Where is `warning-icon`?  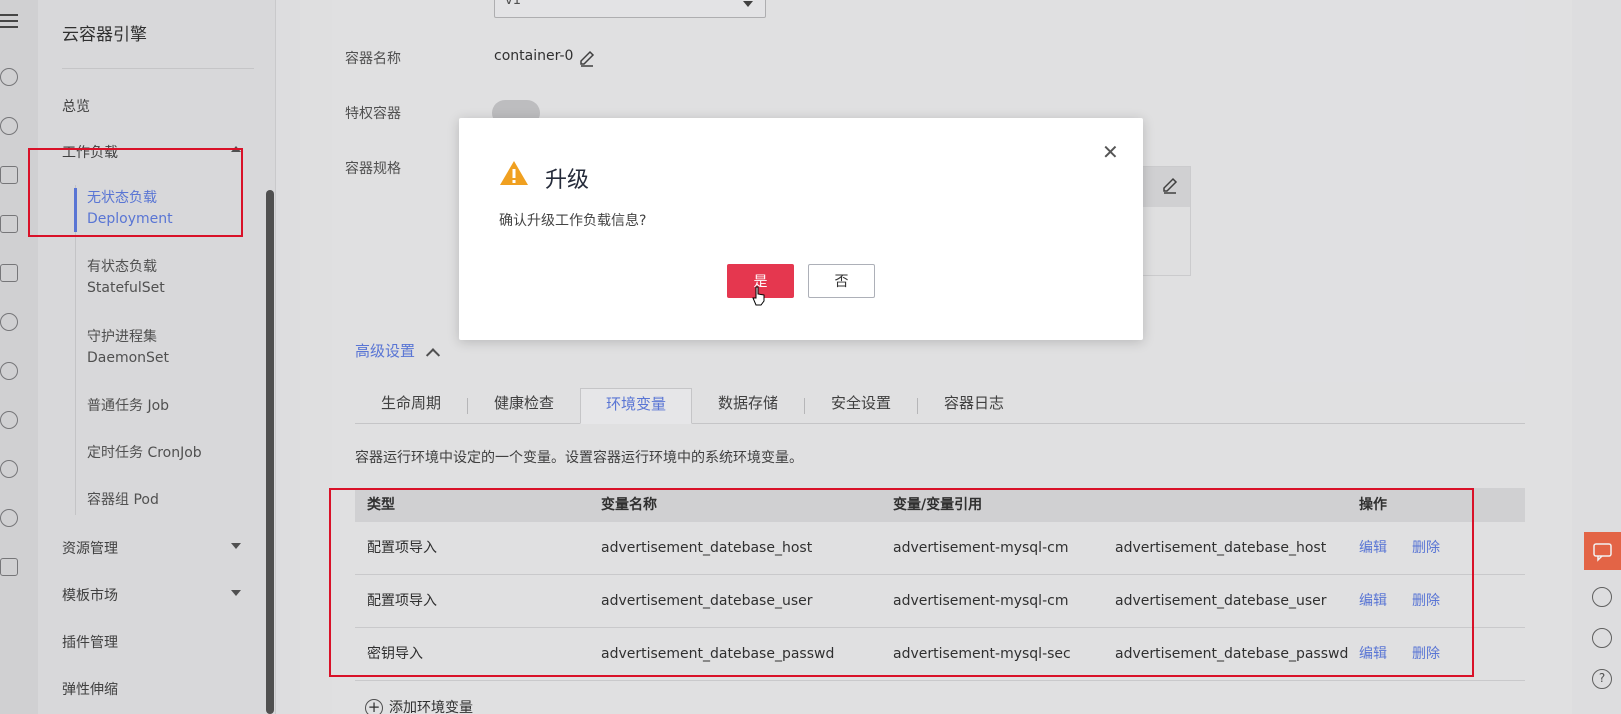
warning-icon is located at coordinates (514, 173).